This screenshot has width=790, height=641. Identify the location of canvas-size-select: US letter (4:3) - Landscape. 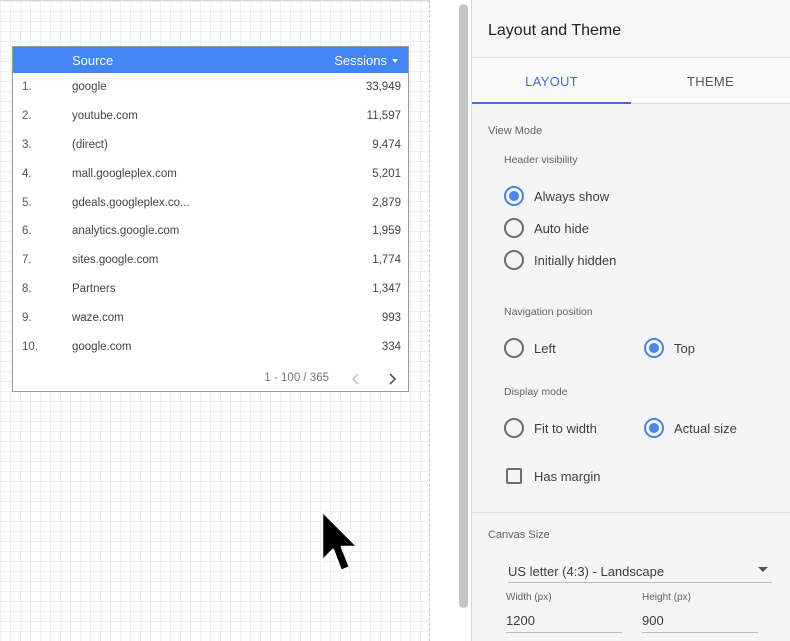
(640, 571).